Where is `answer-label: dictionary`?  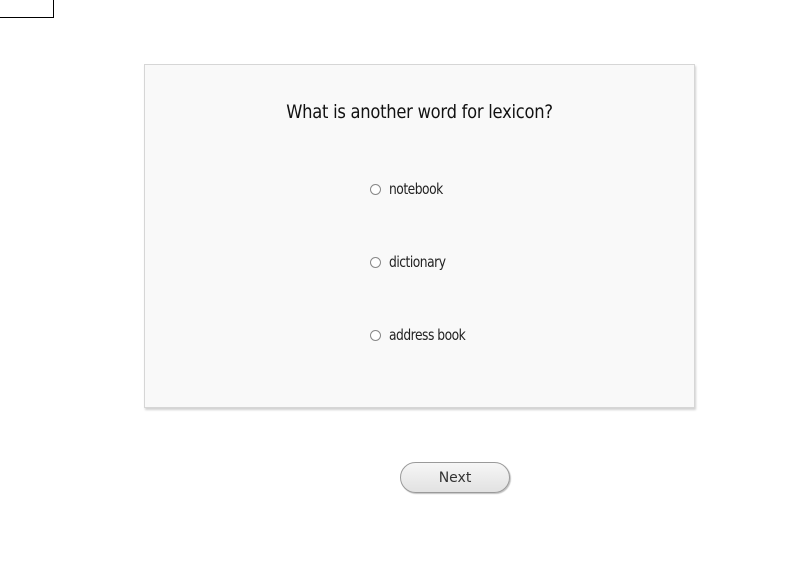 answer-label: dictionary is located at coordinates (417, 262).